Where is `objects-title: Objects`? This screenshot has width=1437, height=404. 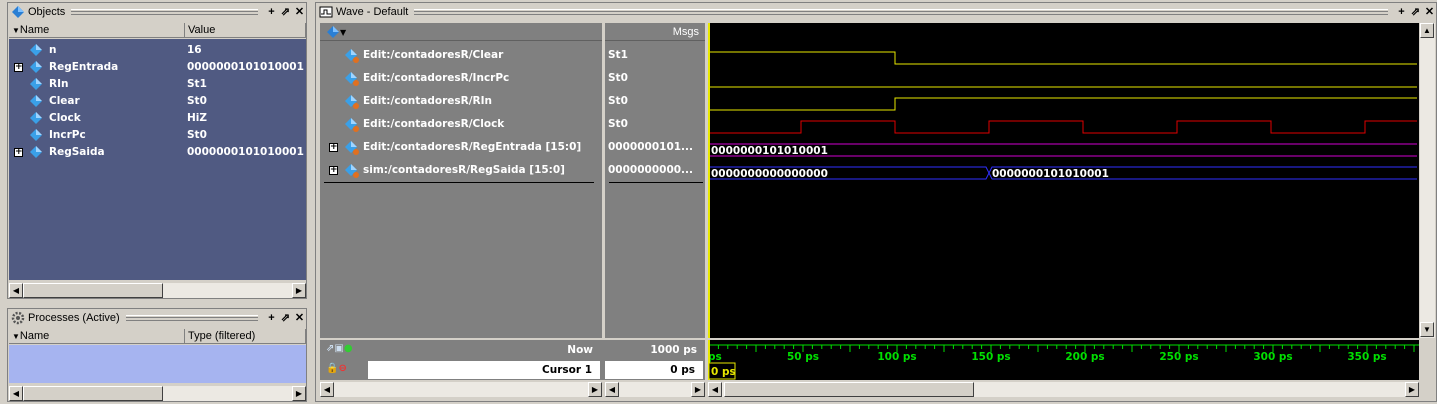 objects-title: Objects is located at coordinates (47, 12).